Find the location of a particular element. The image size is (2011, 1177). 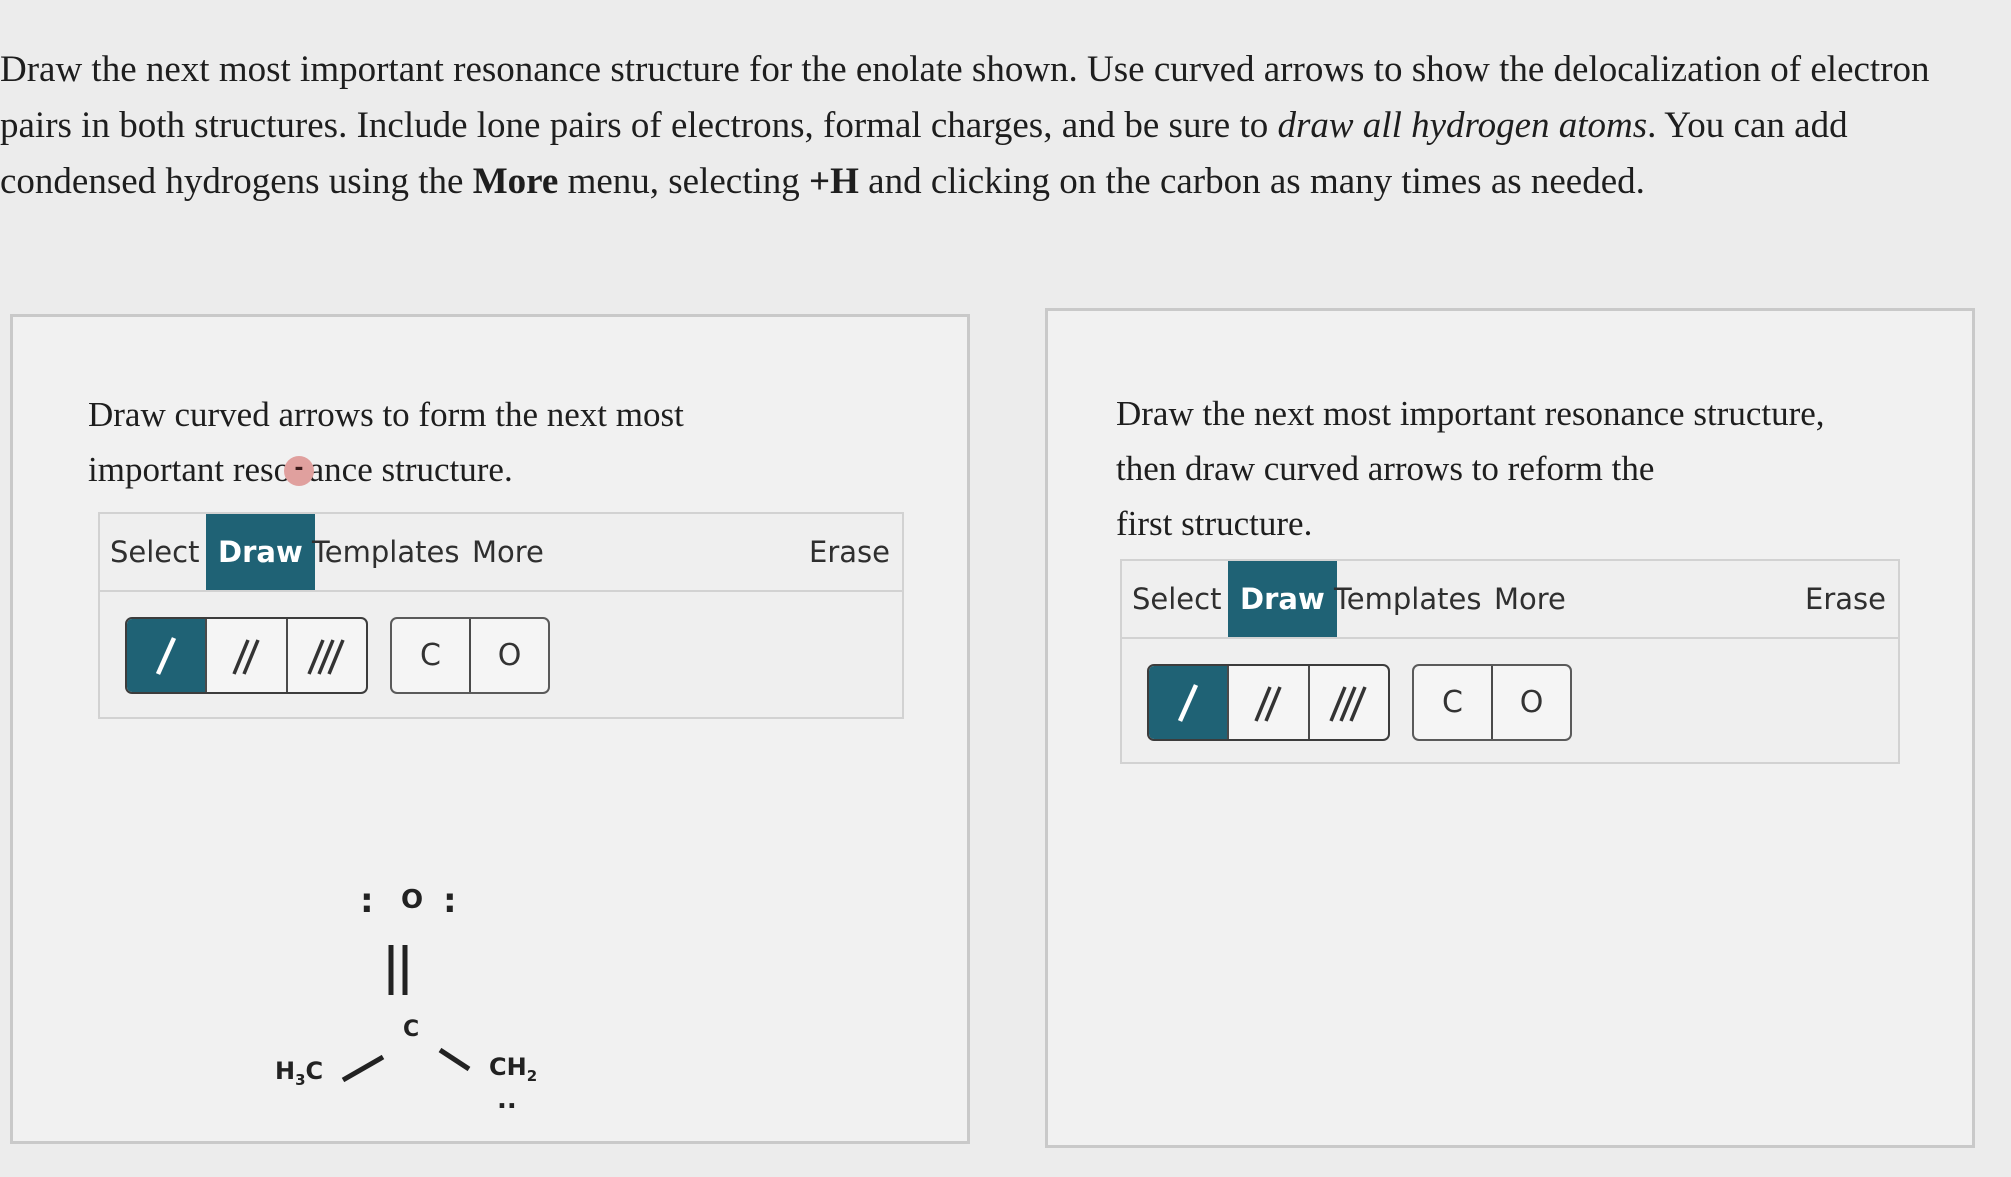

left-atom-tools: C O is located at coordinates (470, 655).